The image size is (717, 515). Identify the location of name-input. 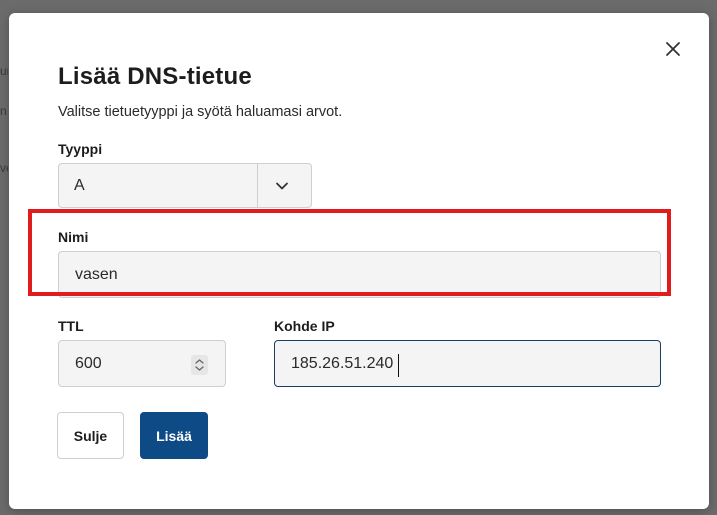
(359, 274).